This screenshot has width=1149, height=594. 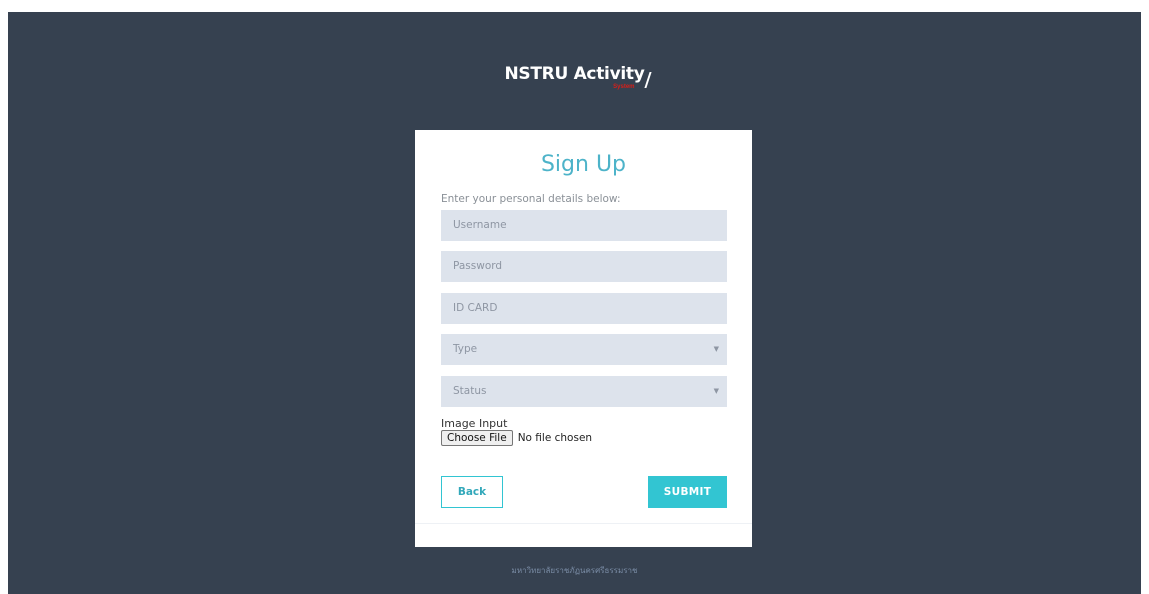 I want to click on panel-divider, so click(x=583, y=523).